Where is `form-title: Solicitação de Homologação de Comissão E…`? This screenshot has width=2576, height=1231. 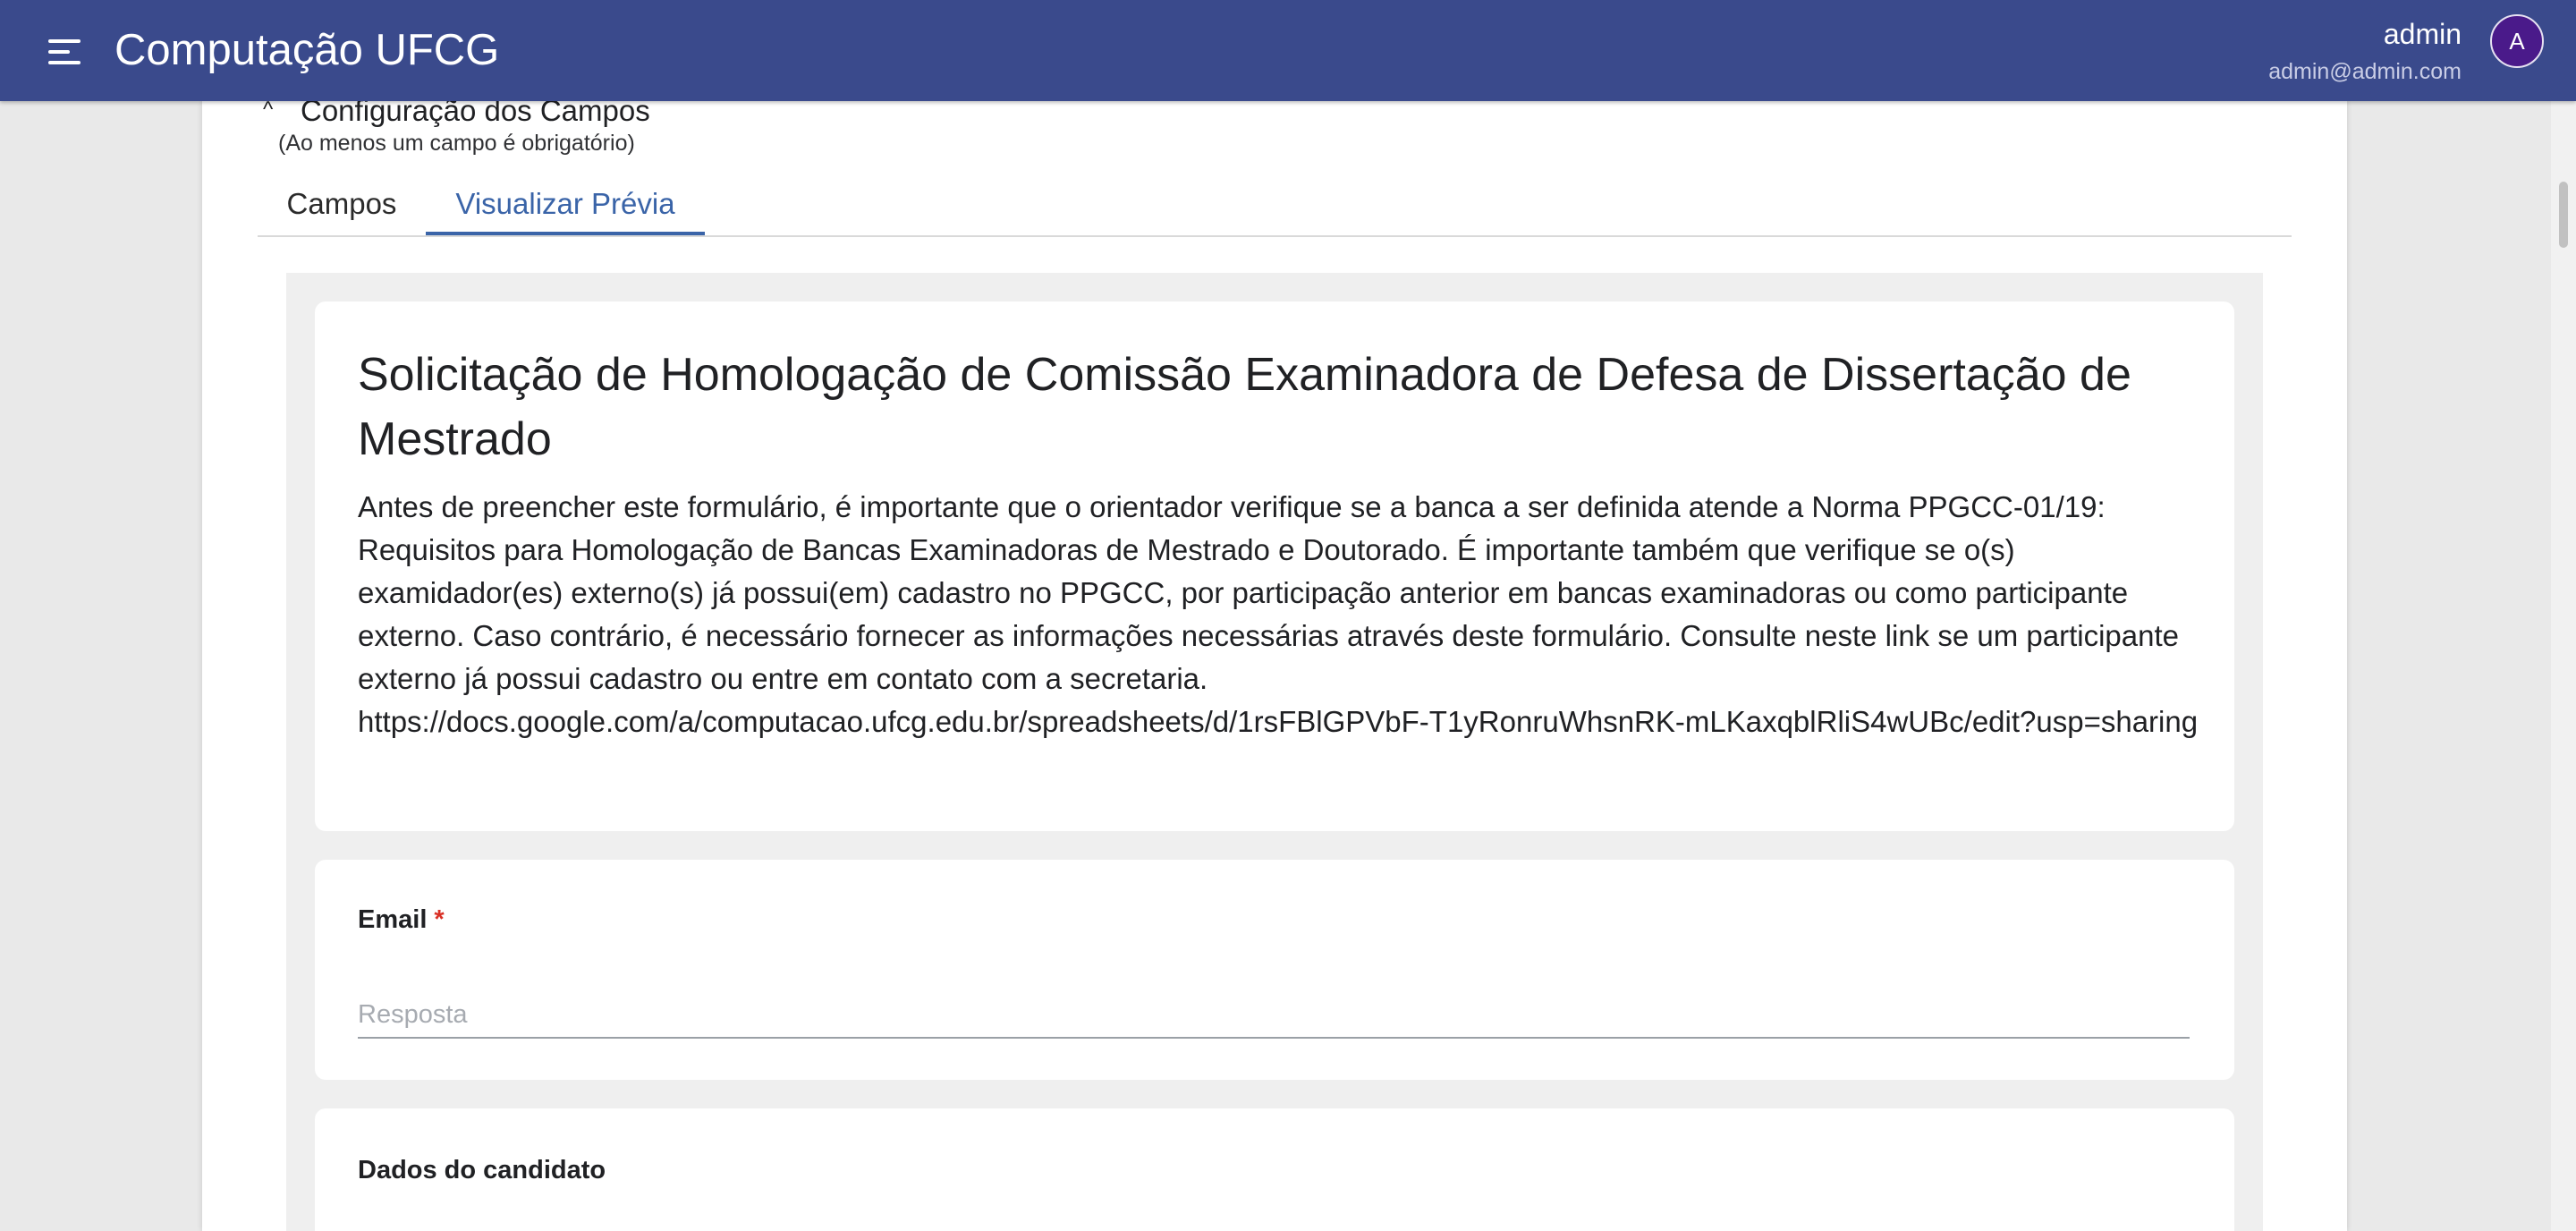
form-title: Solicitação de Homologação de Comissão E… is located at coordinates (1244, 407).